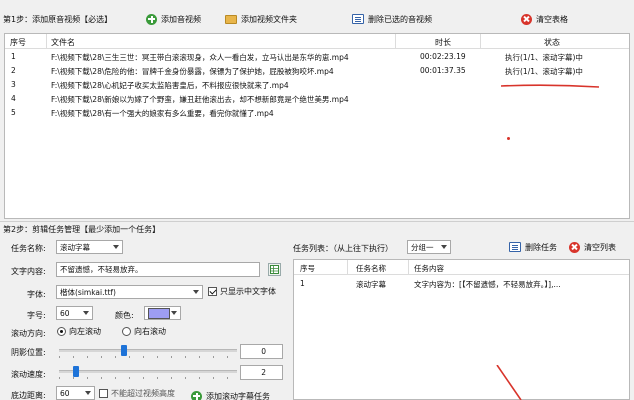 This screenshot has height=400, width=634. Describe the element at coordinates (212, 291) in the screenshot. I see `checkbox-checked-icon` at that location.